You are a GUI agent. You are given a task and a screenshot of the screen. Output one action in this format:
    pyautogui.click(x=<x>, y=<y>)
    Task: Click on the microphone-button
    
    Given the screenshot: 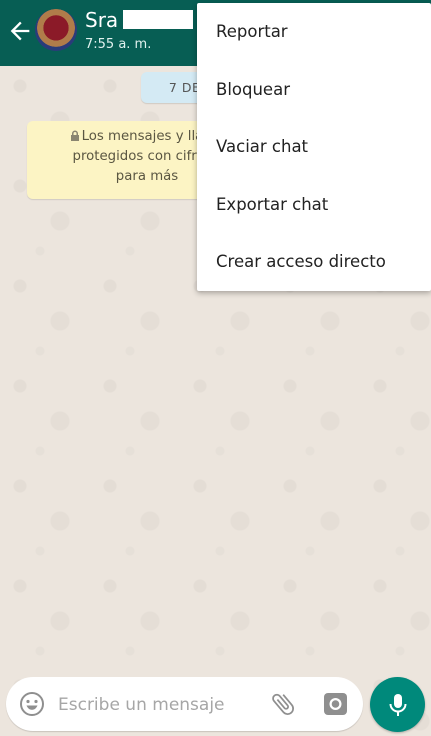 What is the action you would take?
    pyautogui.click(x=397, y=704)
    